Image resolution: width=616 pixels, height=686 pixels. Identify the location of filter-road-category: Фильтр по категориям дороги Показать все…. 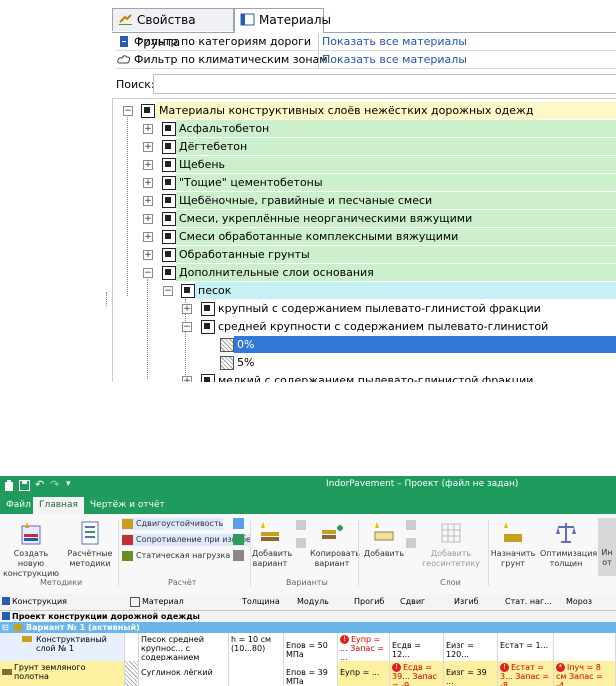
(366, 42).